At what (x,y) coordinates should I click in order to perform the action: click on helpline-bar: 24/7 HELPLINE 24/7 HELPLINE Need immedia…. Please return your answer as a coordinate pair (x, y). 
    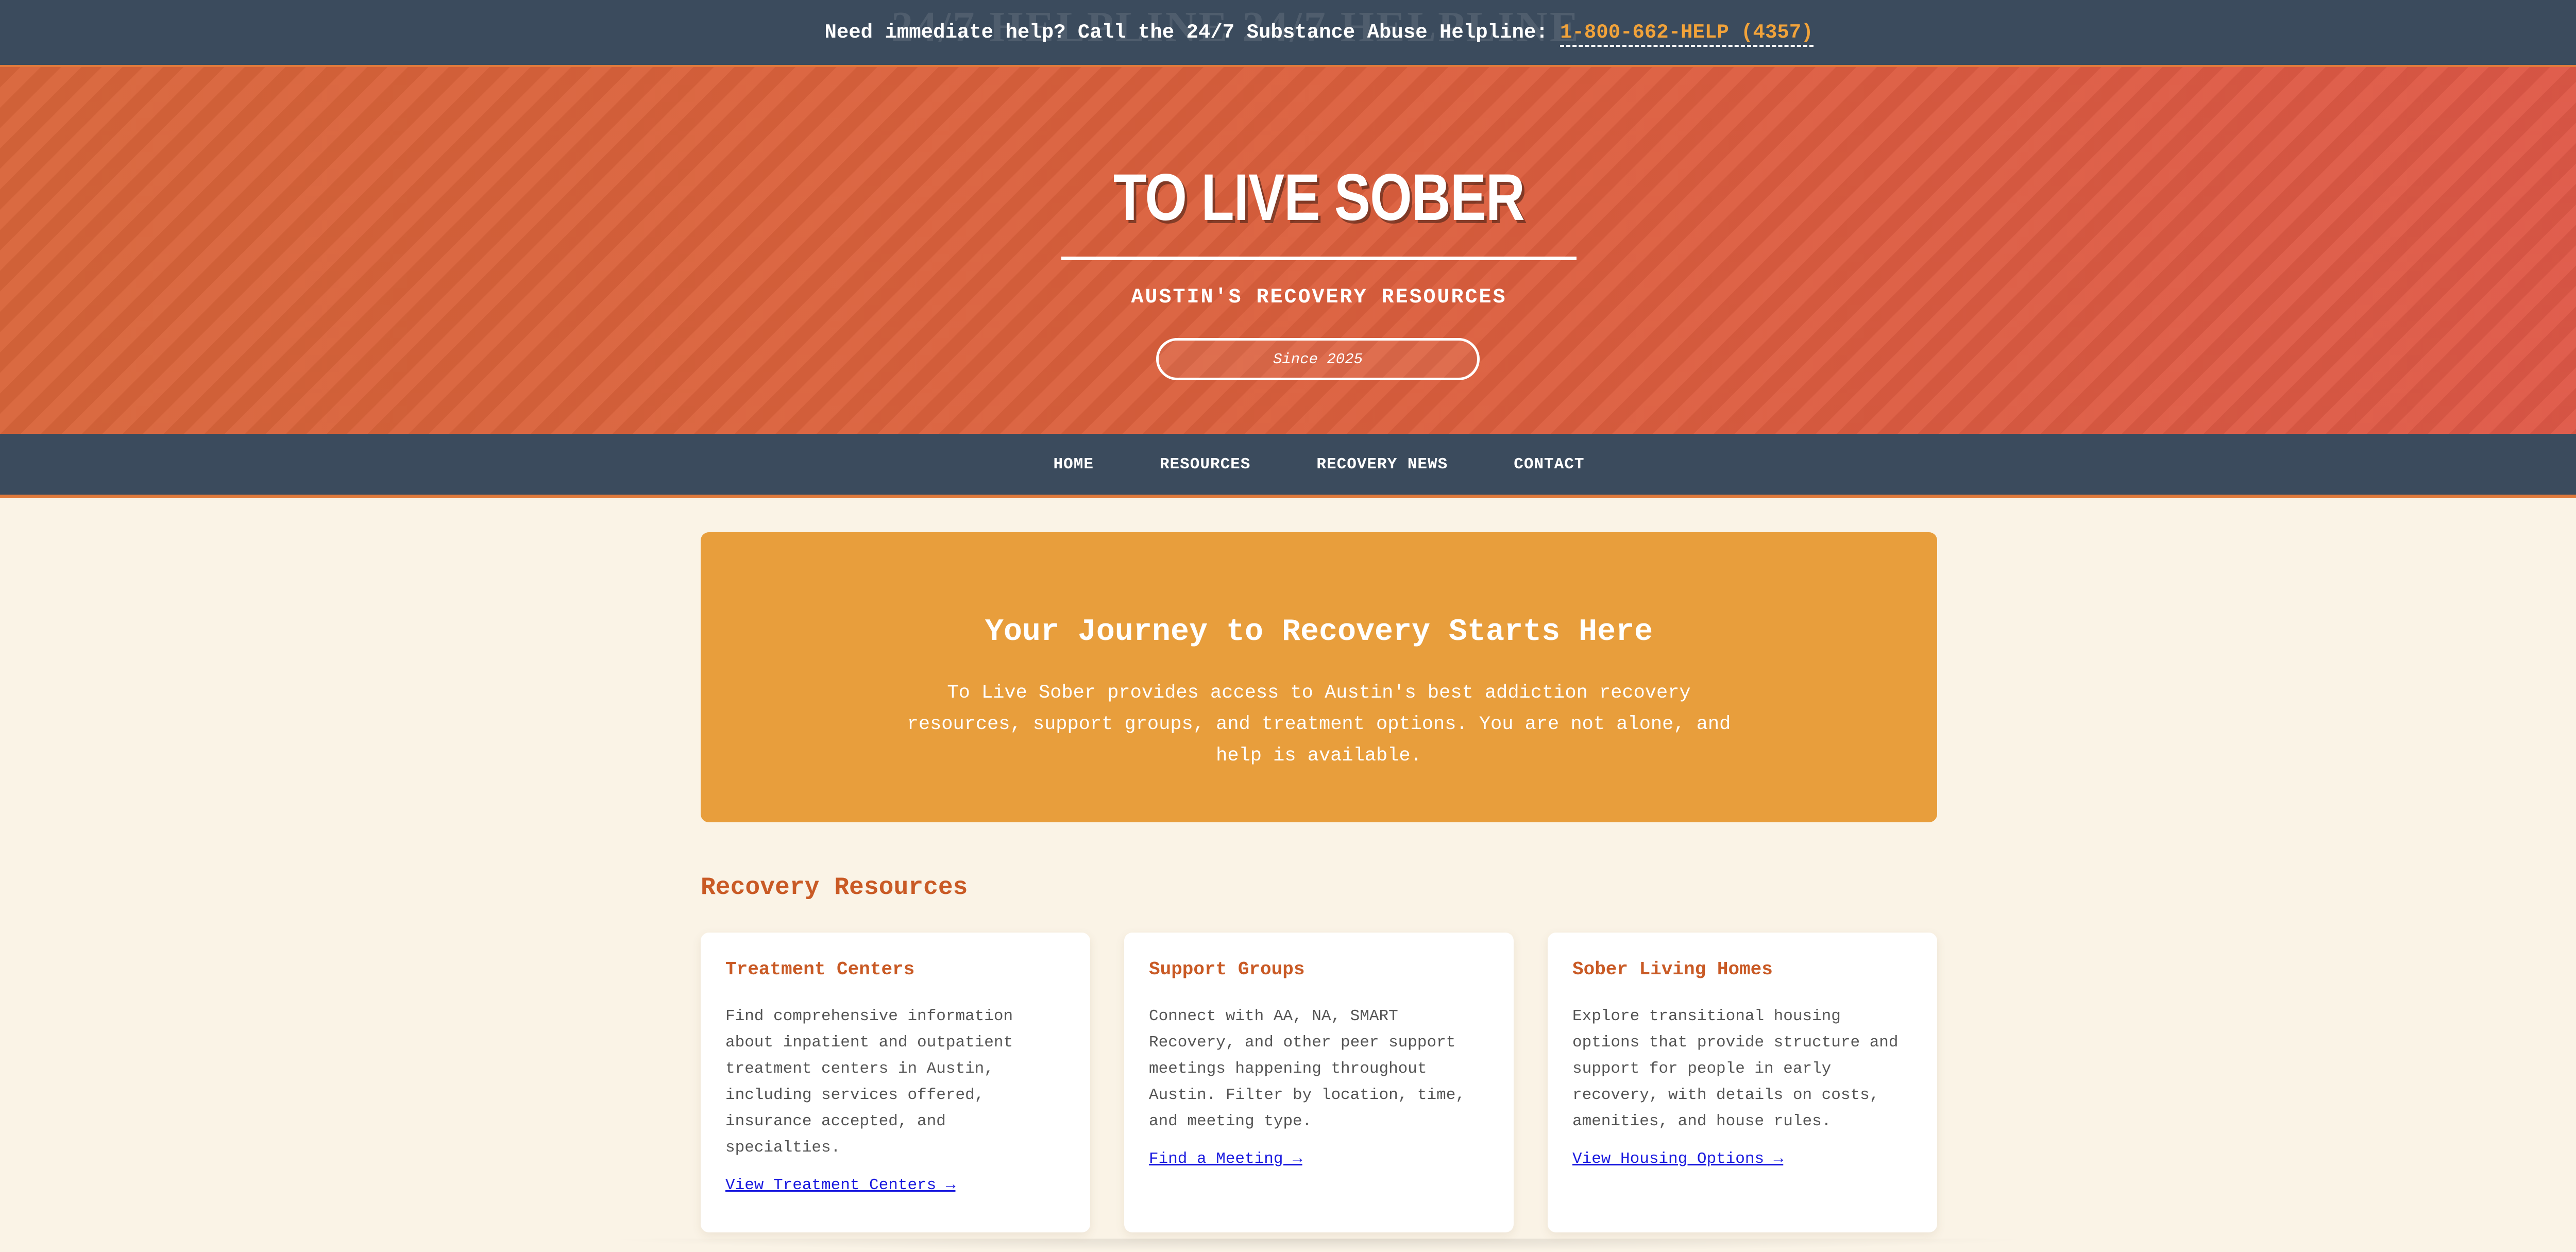
    Looking at the image, I should click on (1288, 34).